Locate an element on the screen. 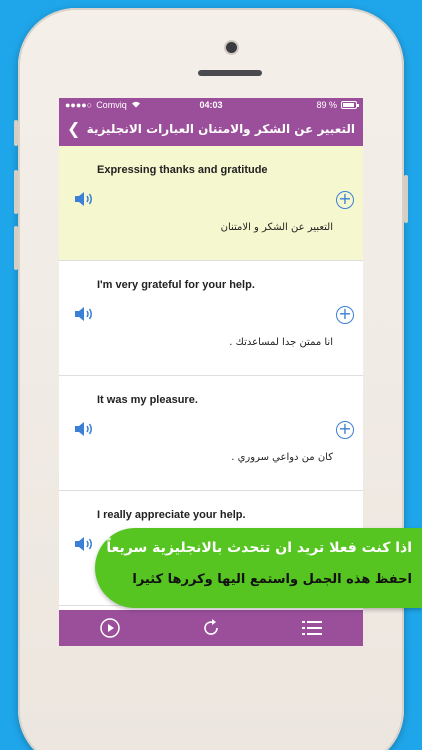 This screenshot has height=750, width=422. english-phrase: I'm very grateful for your help. is located at coordinates (176, 285).